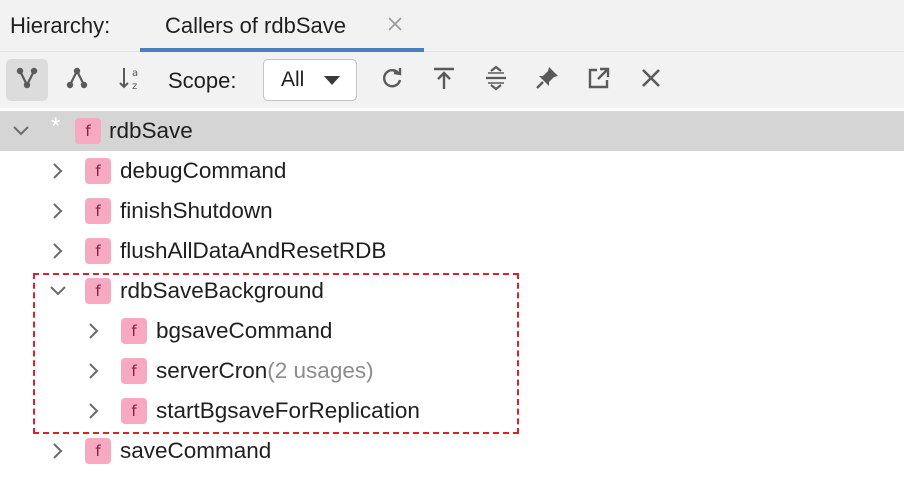  I want to click on usage-count: (2 usages), so click(320, 370).